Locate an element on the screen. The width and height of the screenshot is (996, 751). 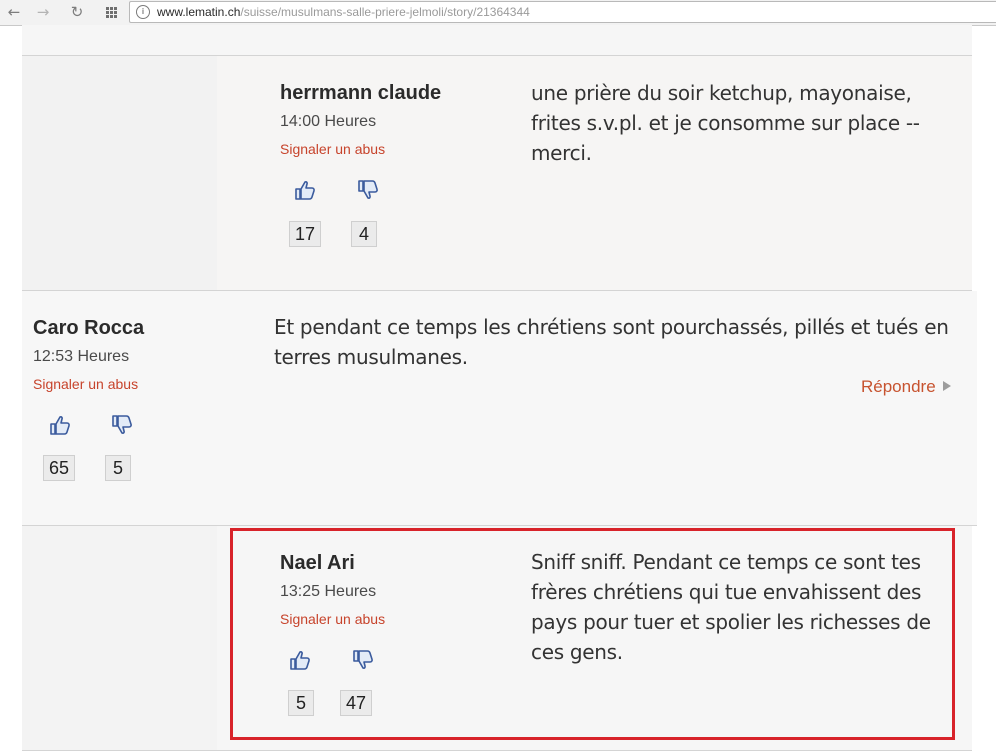
apps-grid-icon is located at coordinates (111, 12).